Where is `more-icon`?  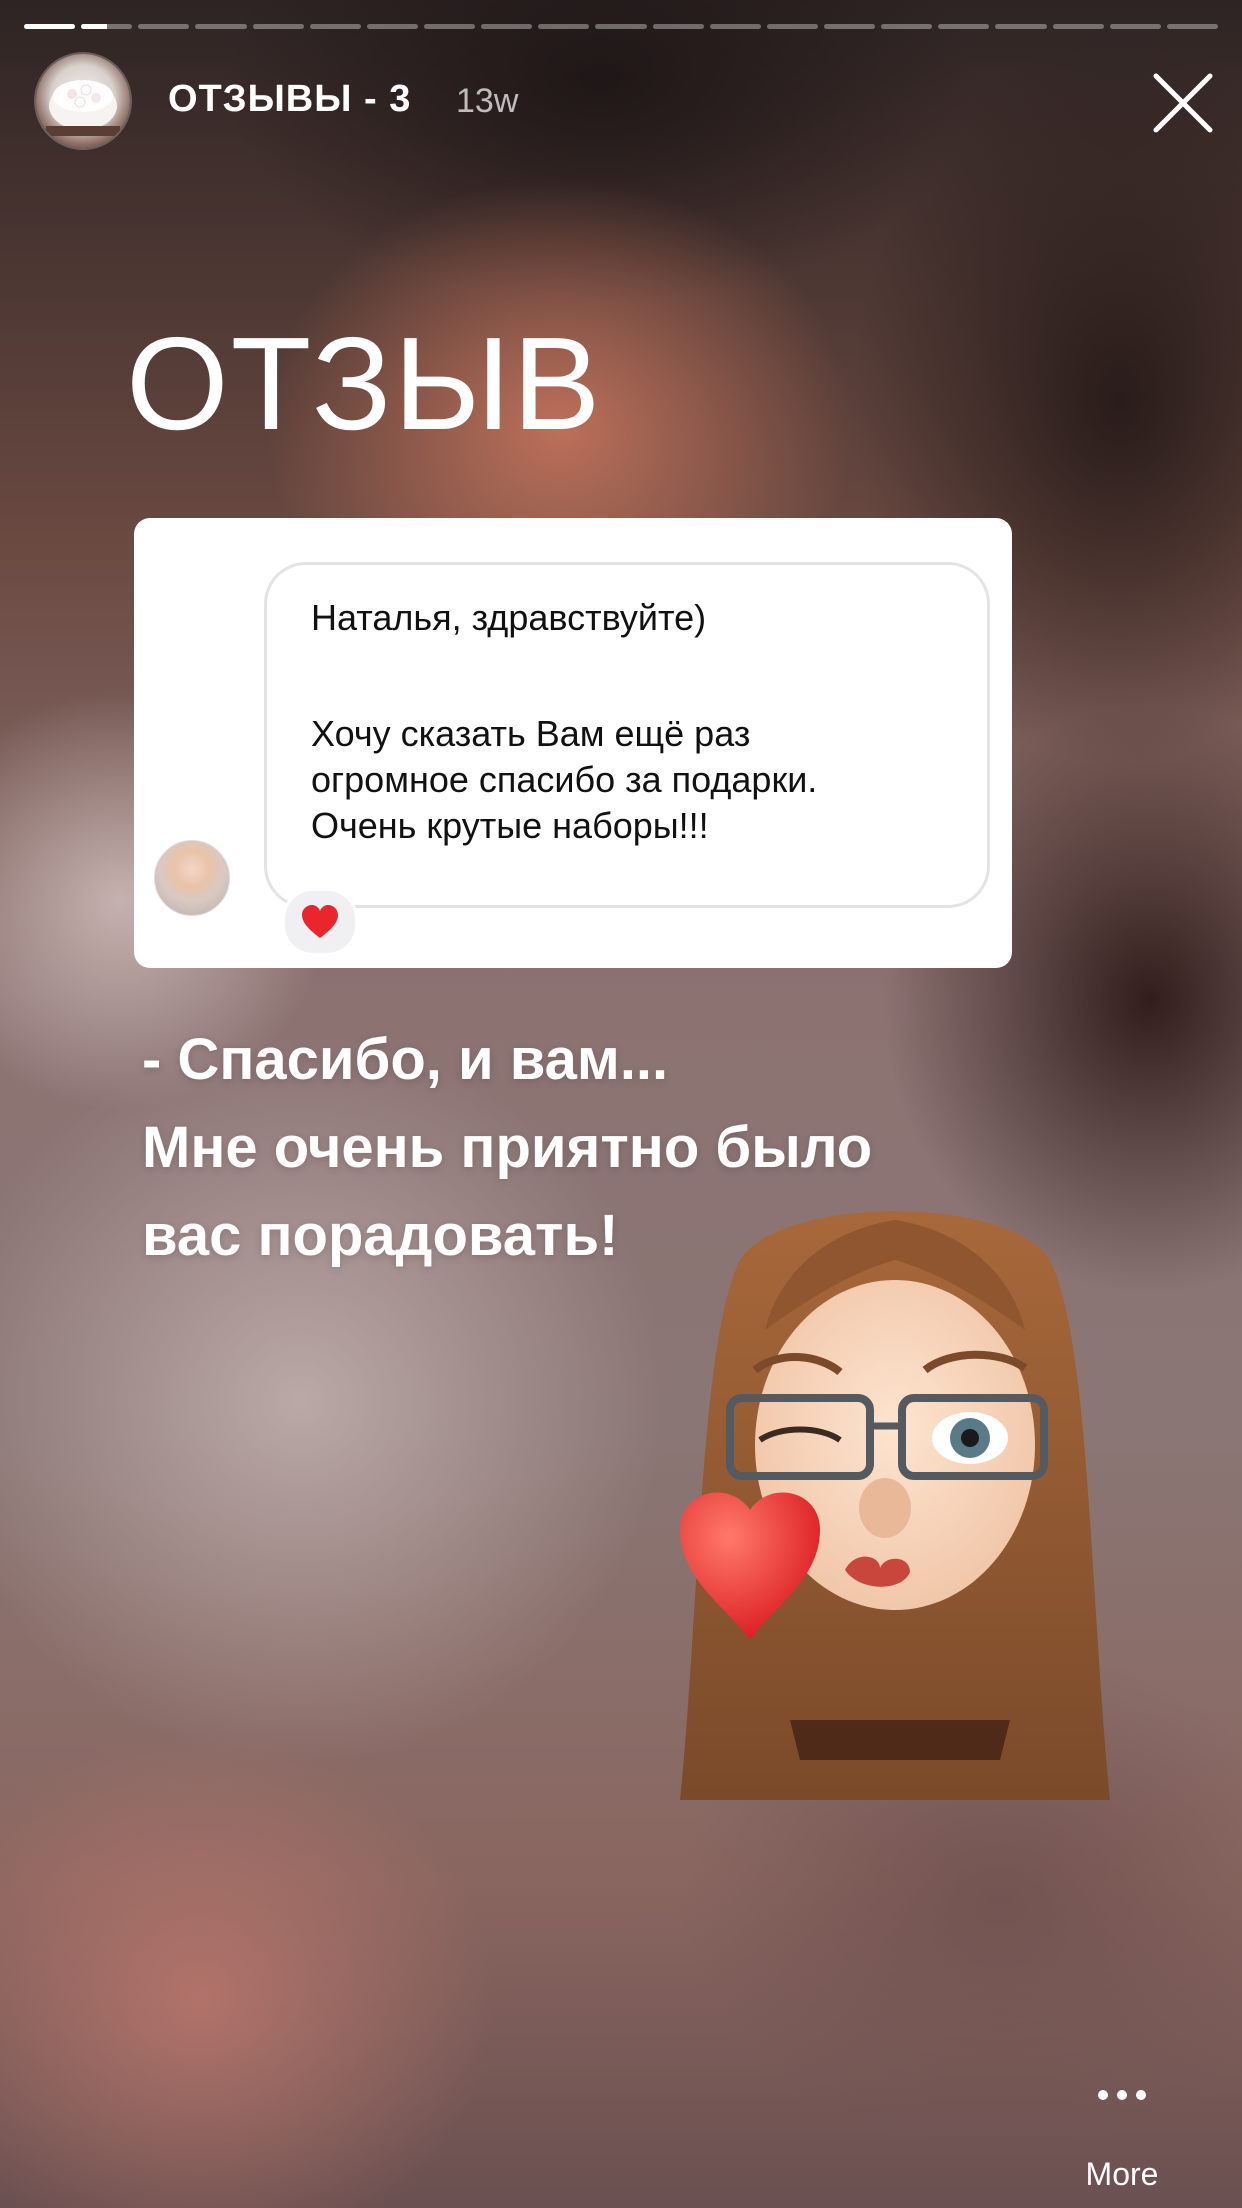
more-icon is located at coordinates (1122, 2095).